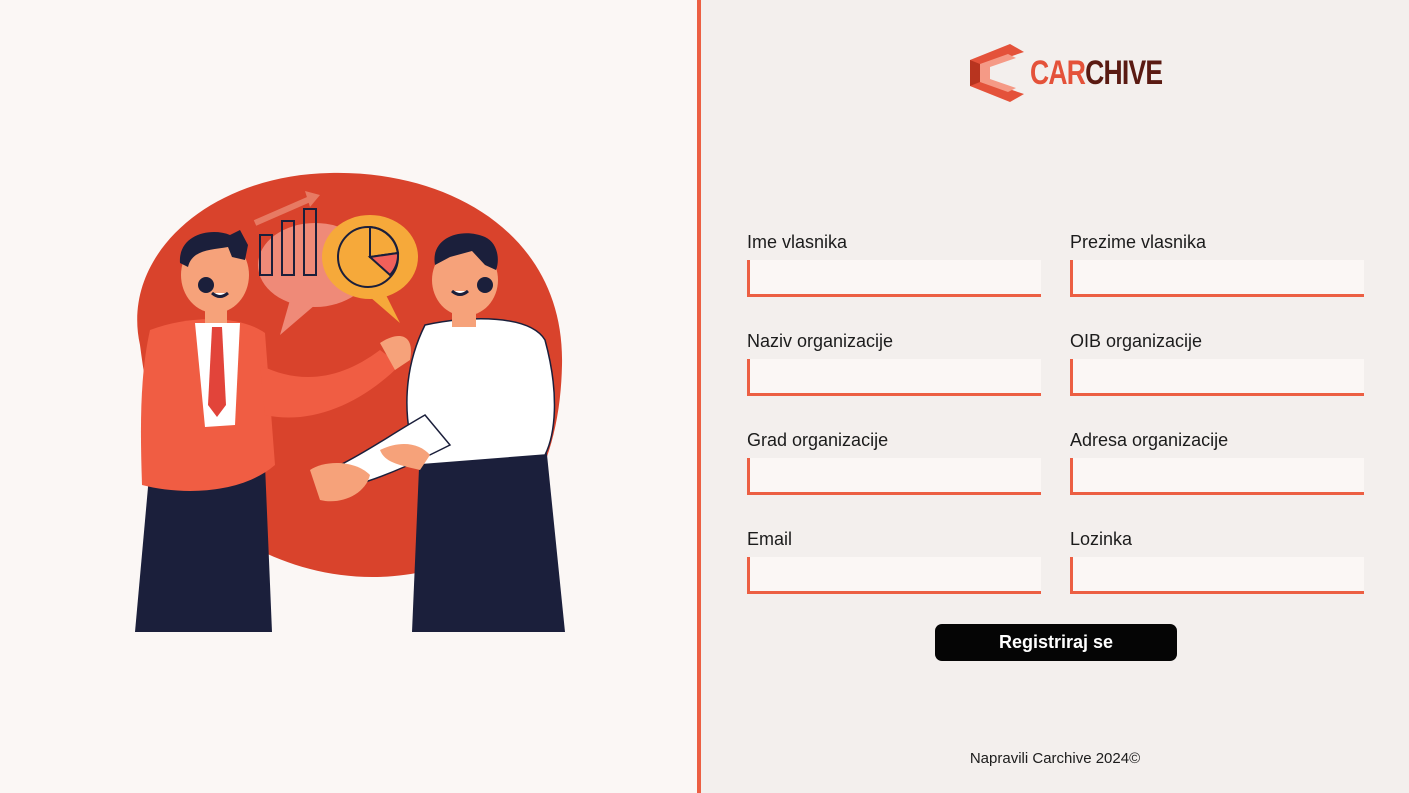  What do you see at coordinates (1217, 476) in the screenshot?
I see `organization-address-input` at bounding box center [1217, 476].